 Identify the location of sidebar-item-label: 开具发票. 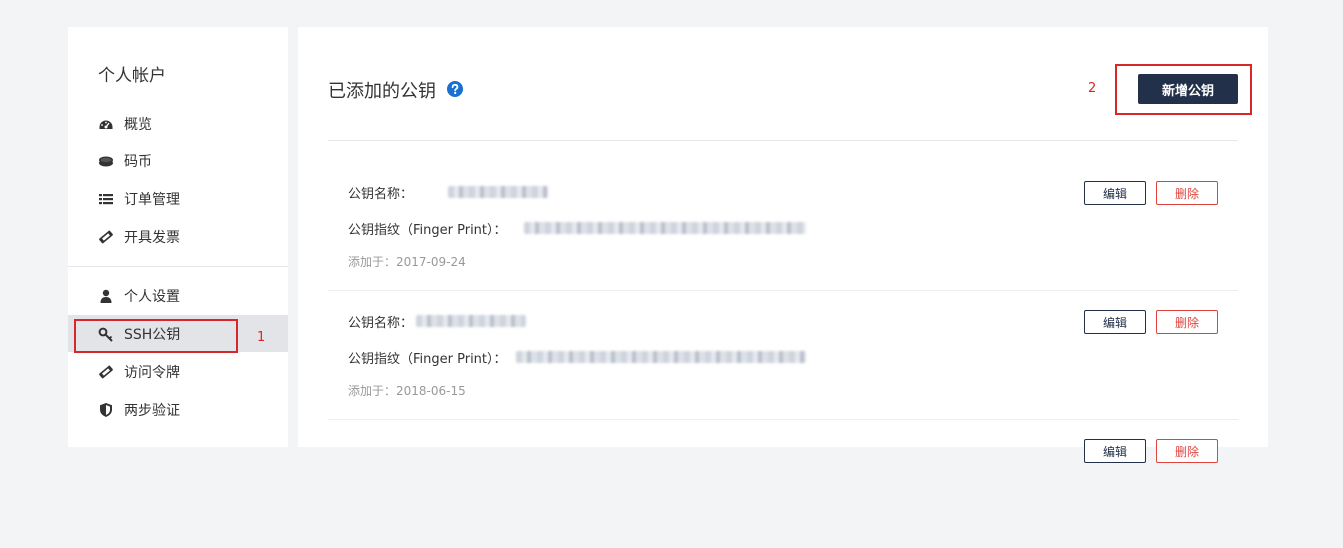
(152, 237).